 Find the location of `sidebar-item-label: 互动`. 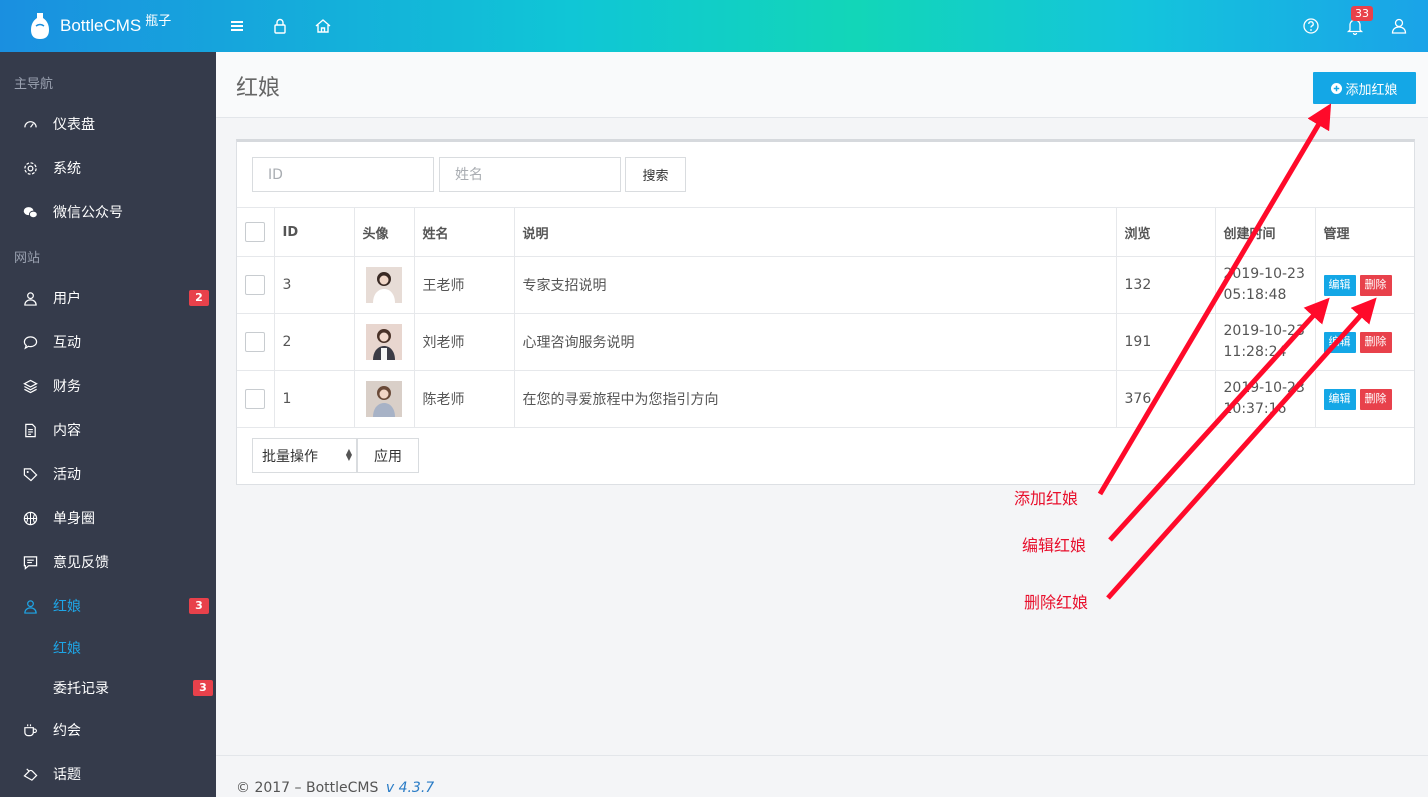

sidebar-item-label: 互动 is located at coordinates (67, 343).